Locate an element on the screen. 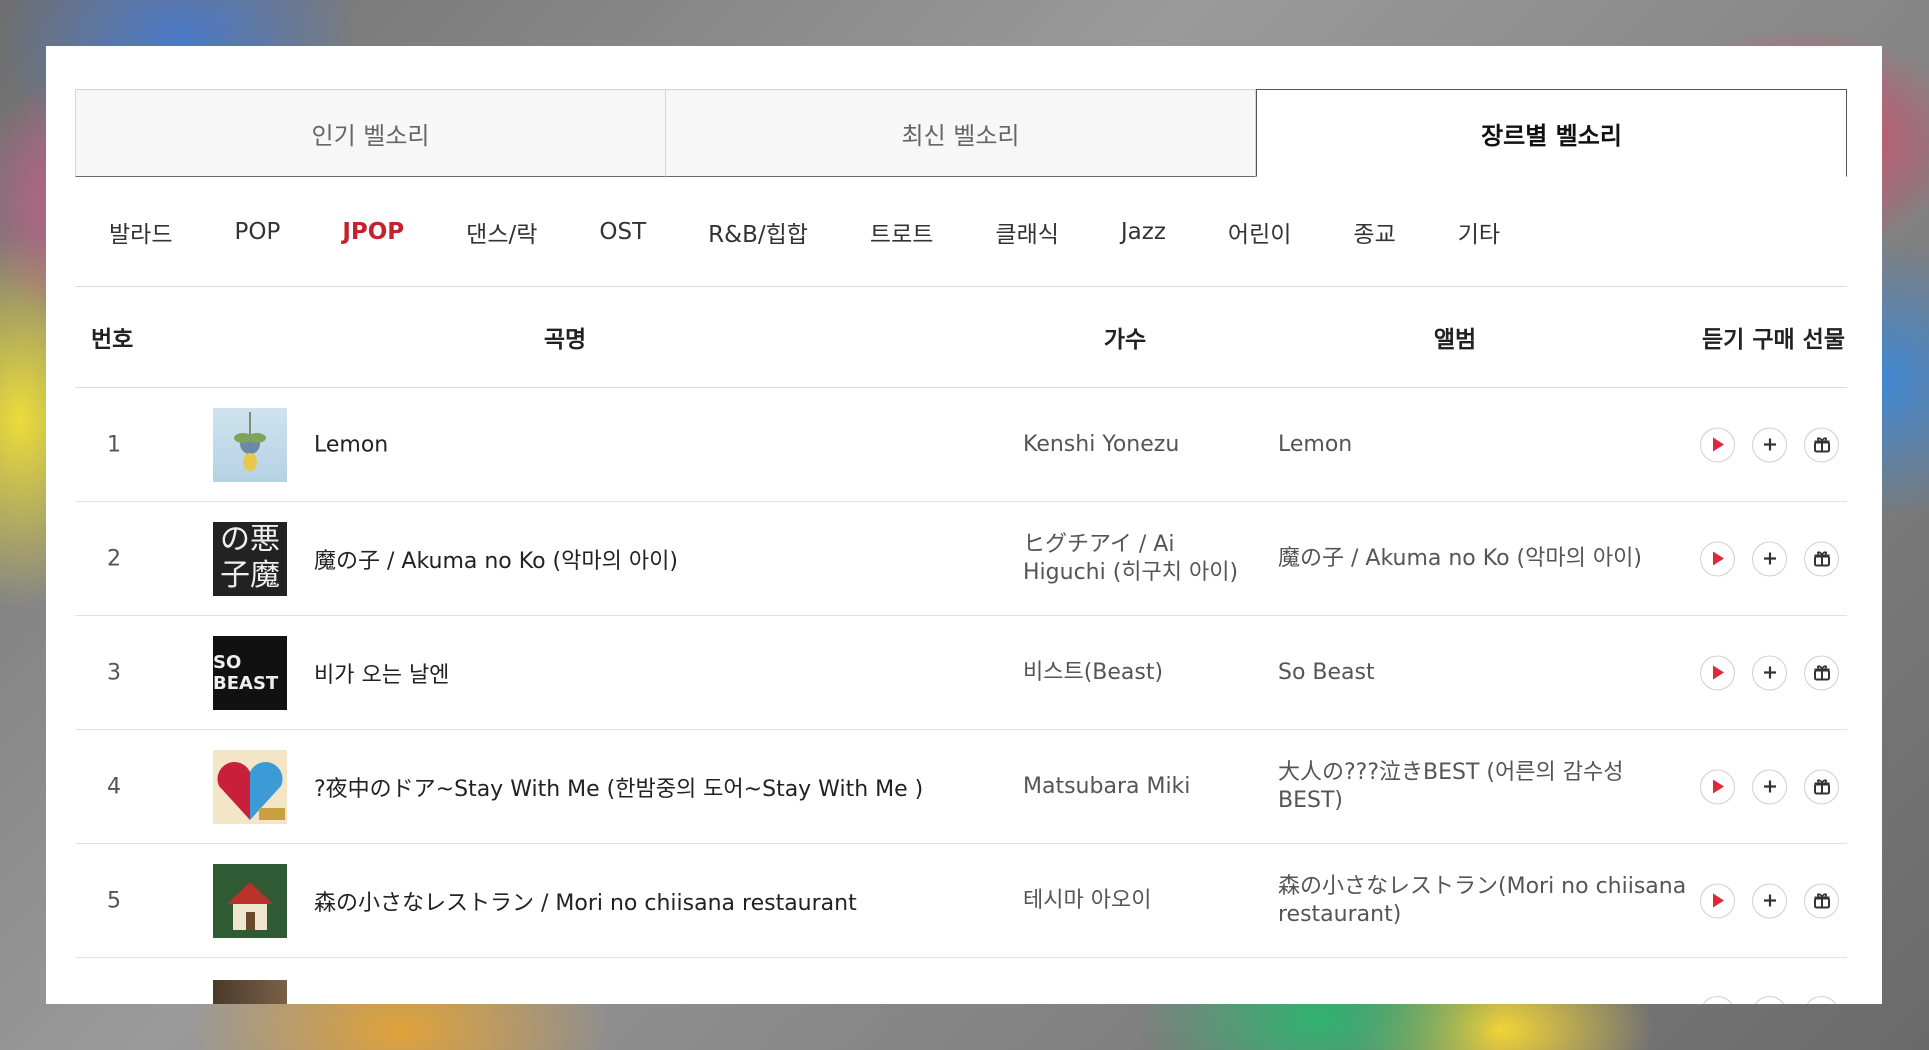  table-row: 1 Lemon Kenshi Yonezu Lemon is located at coordinates (961, 445).